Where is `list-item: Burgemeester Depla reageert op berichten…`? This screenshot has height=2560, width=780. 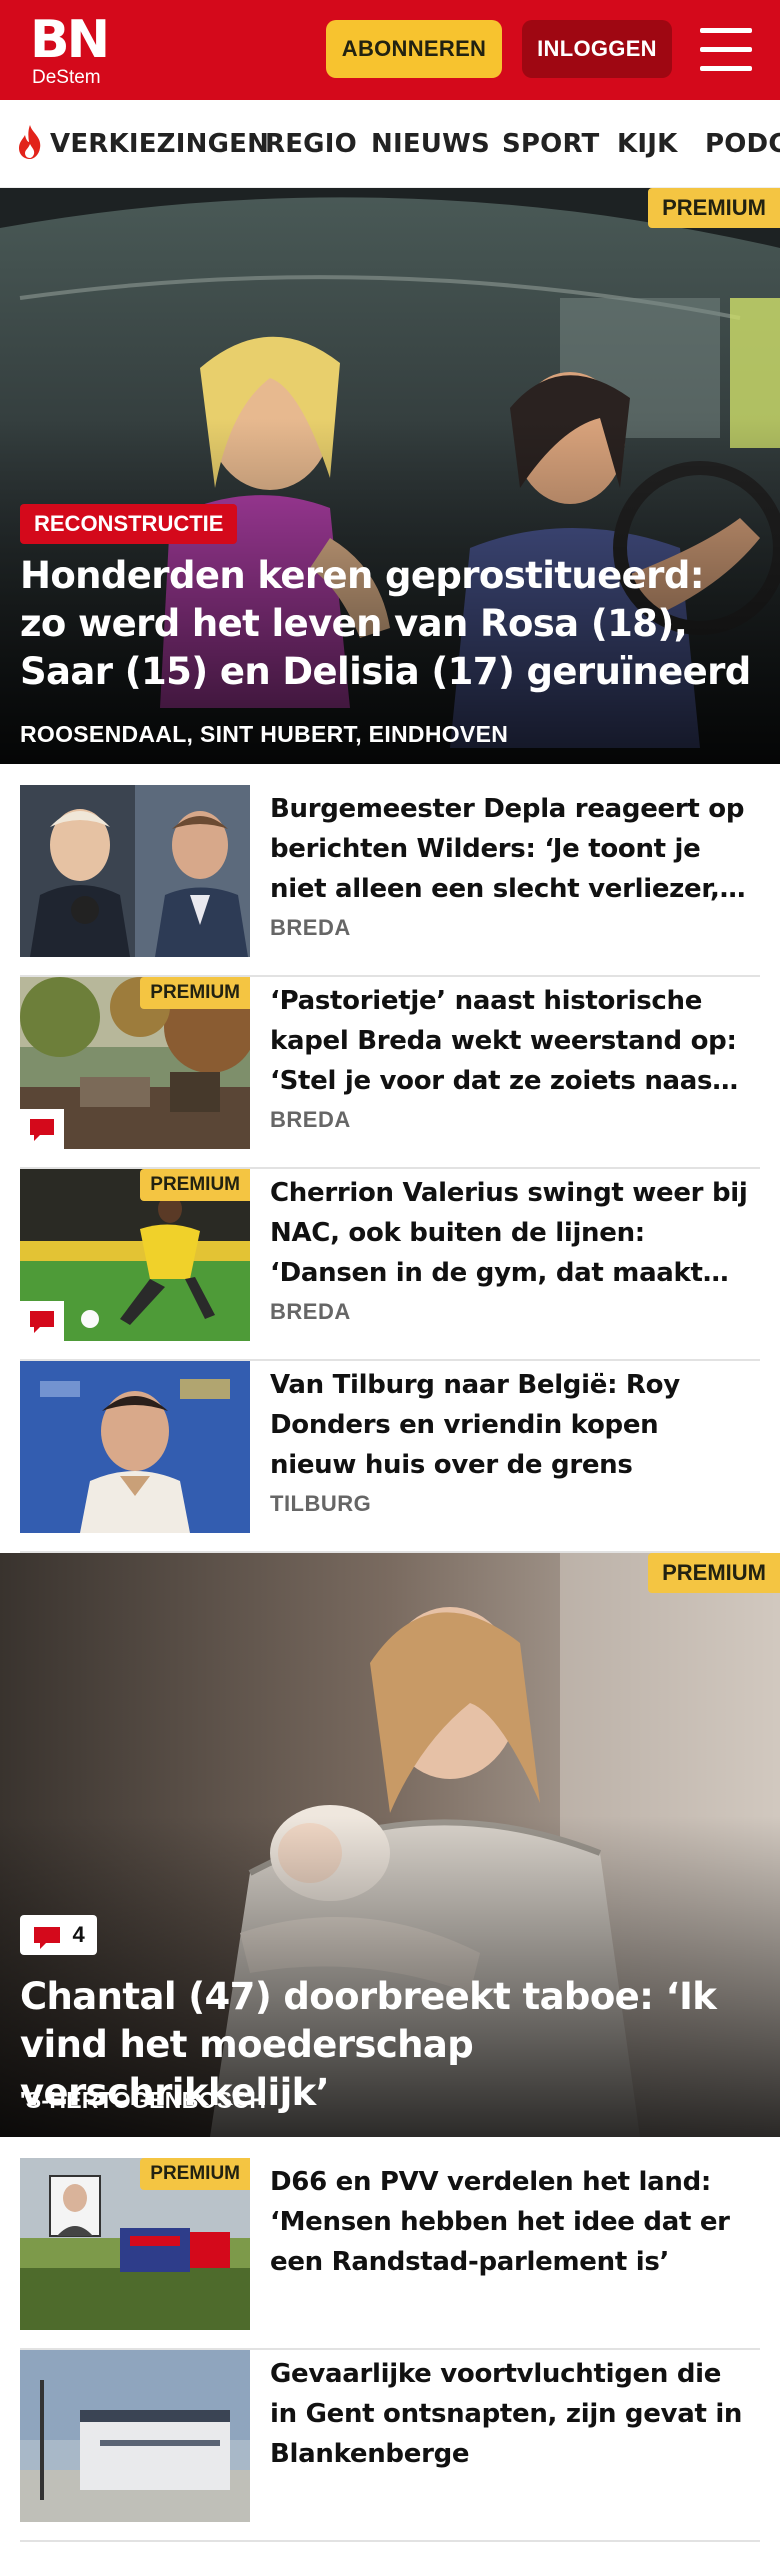
list-item: Burgemeester Depla reageert op berichten… is located at coordinates (390, 881).